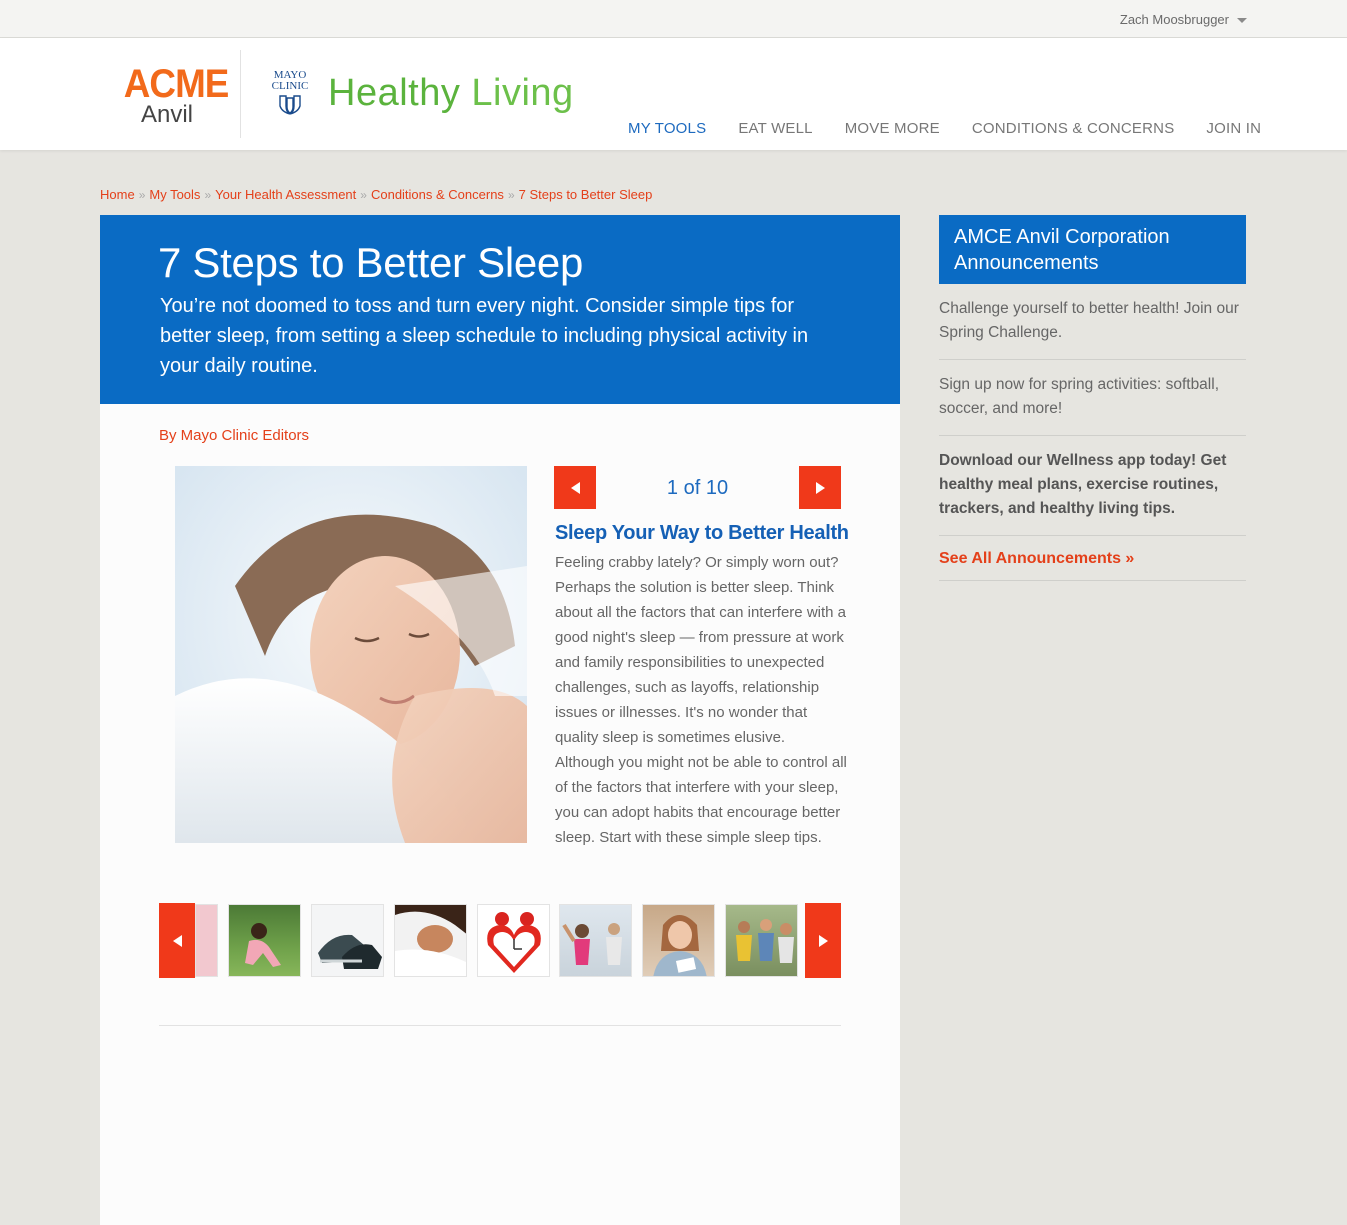 This screenshot has height=1225, width=1347. What do you see at coordinates (585, 194) in the screenshot?
I see `breadcrumb-current: 7 Steps to Better Sleep` at bounding box center [585, 194].